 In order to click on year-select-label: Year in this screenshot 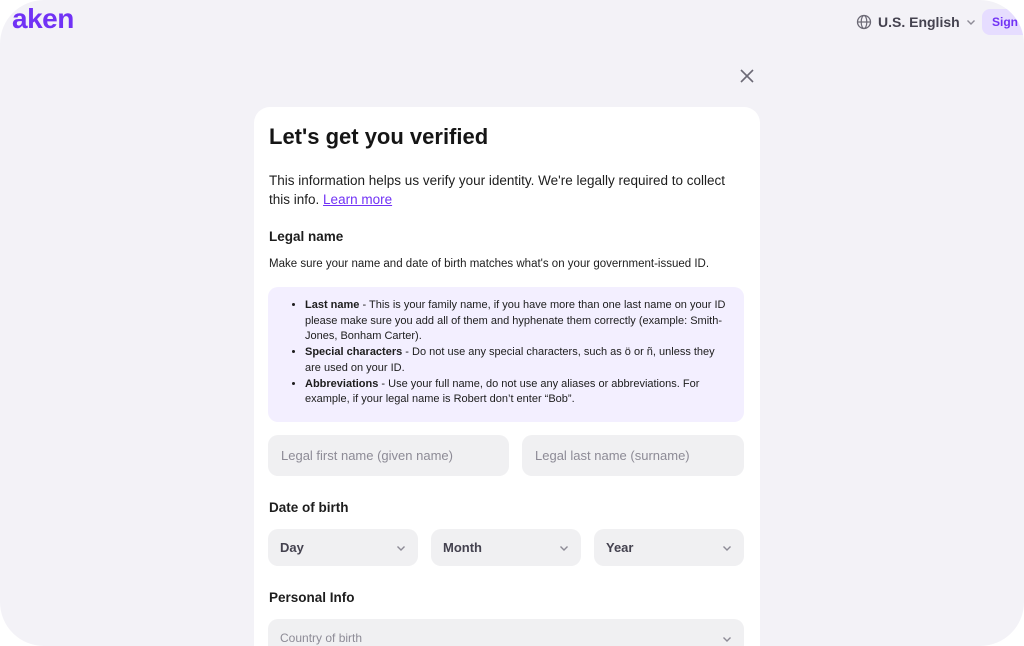, I will do `click(620, 547)`.